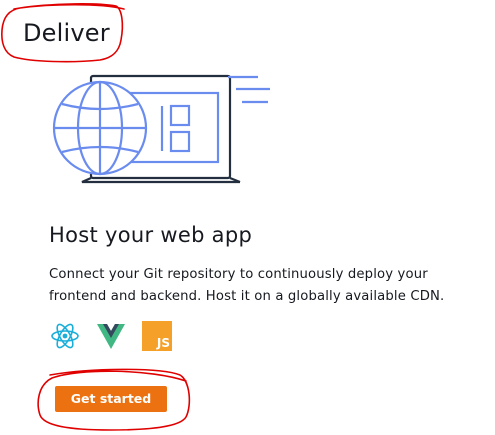 The height and width of the screenshot is (435, 495). What do you see at coordinates (151, 235) in the screenshot?
I see `card-title: Host your web app` at bounding box center [151, 235].